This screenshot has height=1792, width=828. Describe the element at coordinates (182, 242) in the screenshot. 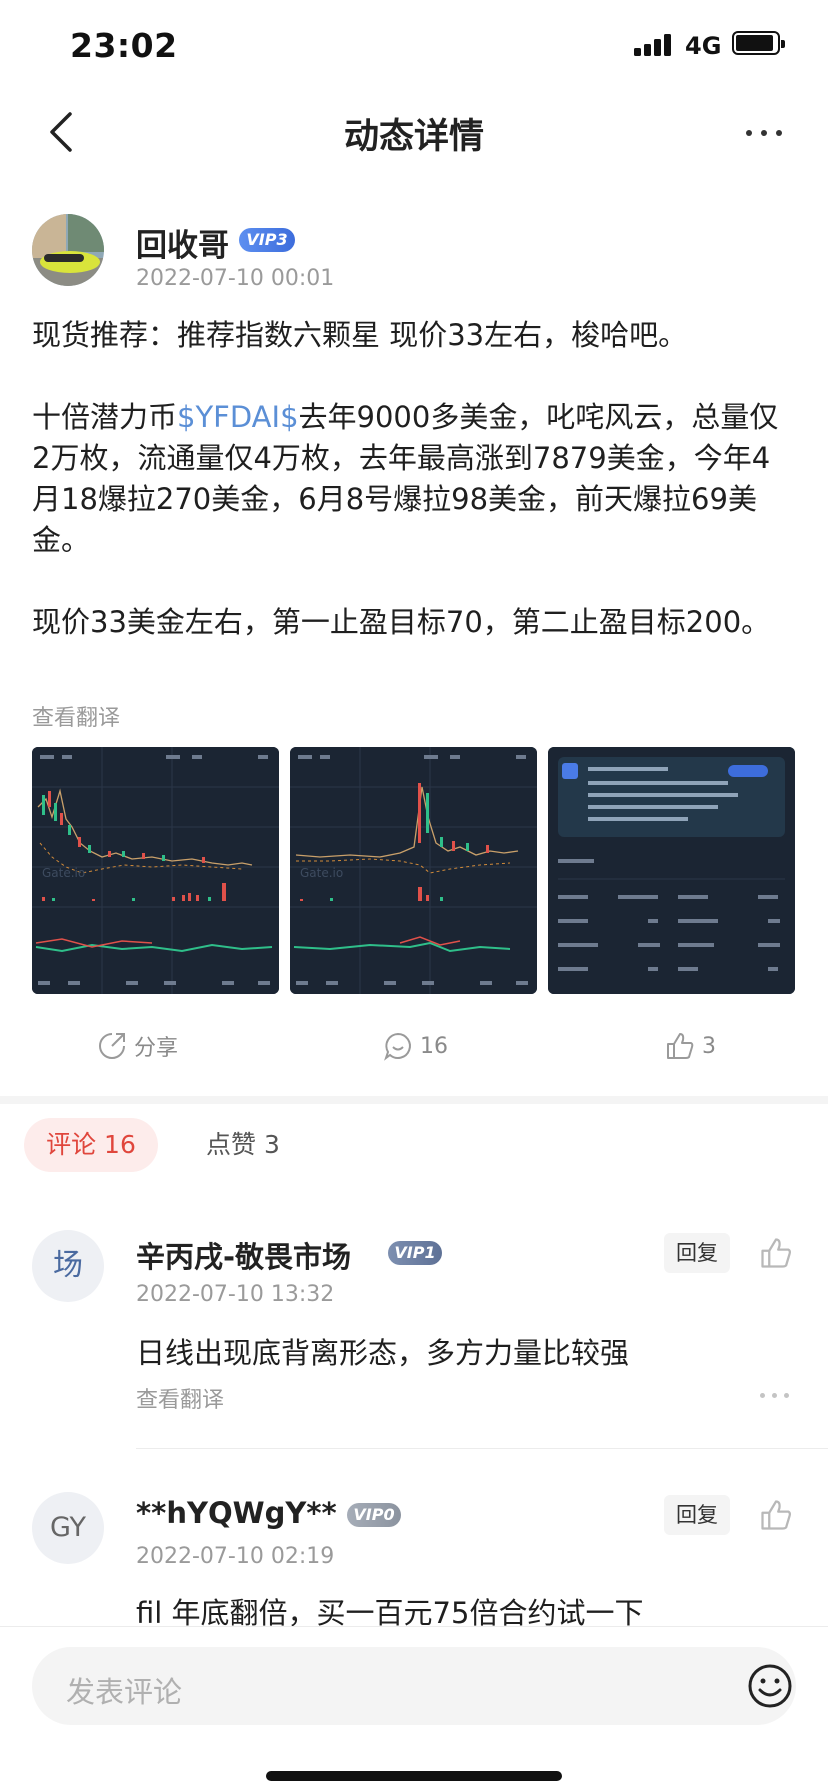

I see `author-name: 回收哥` at that location.